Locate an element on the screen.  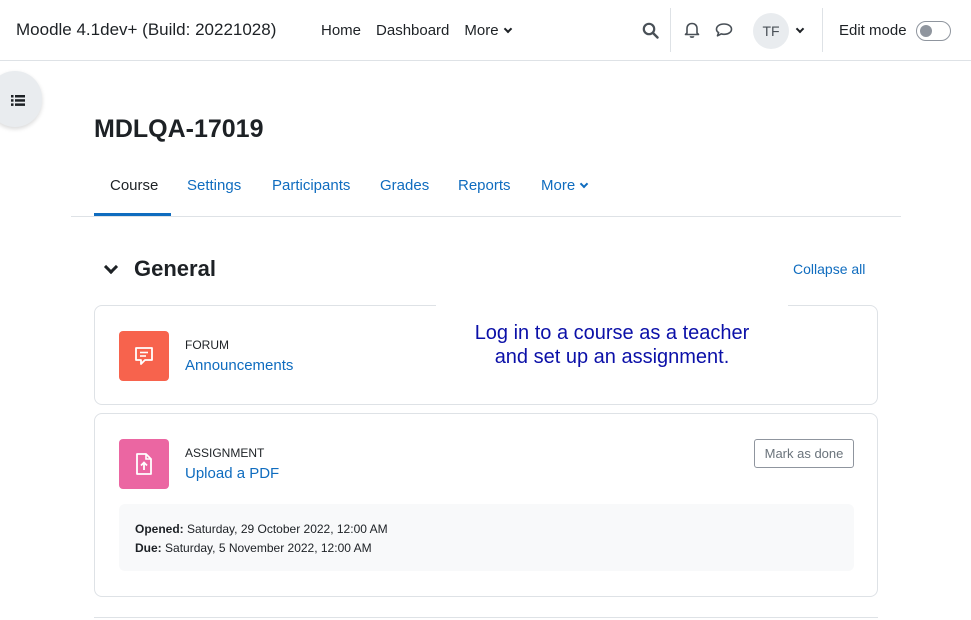
activity-link-upload-a-pdf: Upload a PDF is located at coordinates (232, 473).